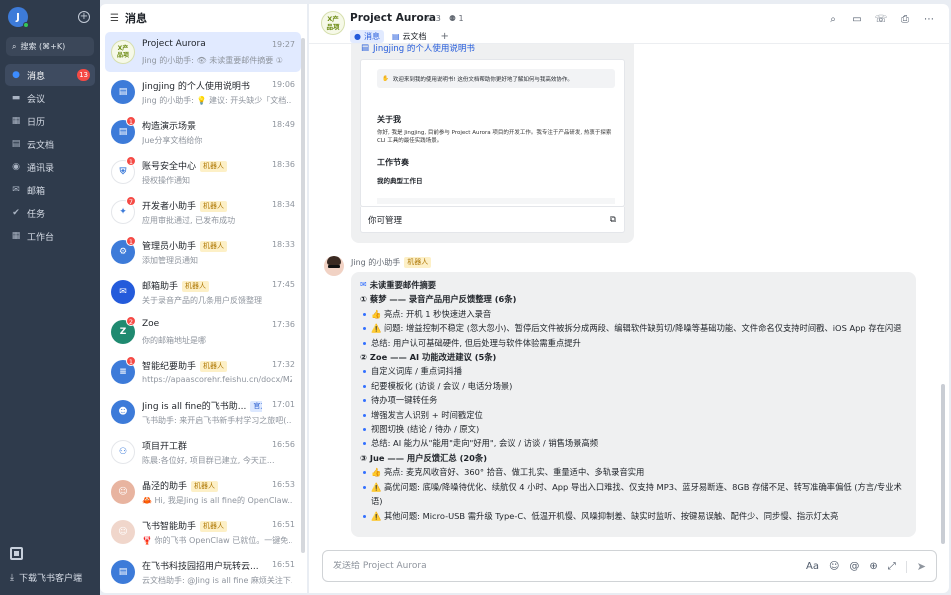 The image size is (951, 595). What do you see at coordinates (185, 165) in the screenshot?
I see `conversation-name: 账号安全中心 机器人` at bounding box center [185, 165].